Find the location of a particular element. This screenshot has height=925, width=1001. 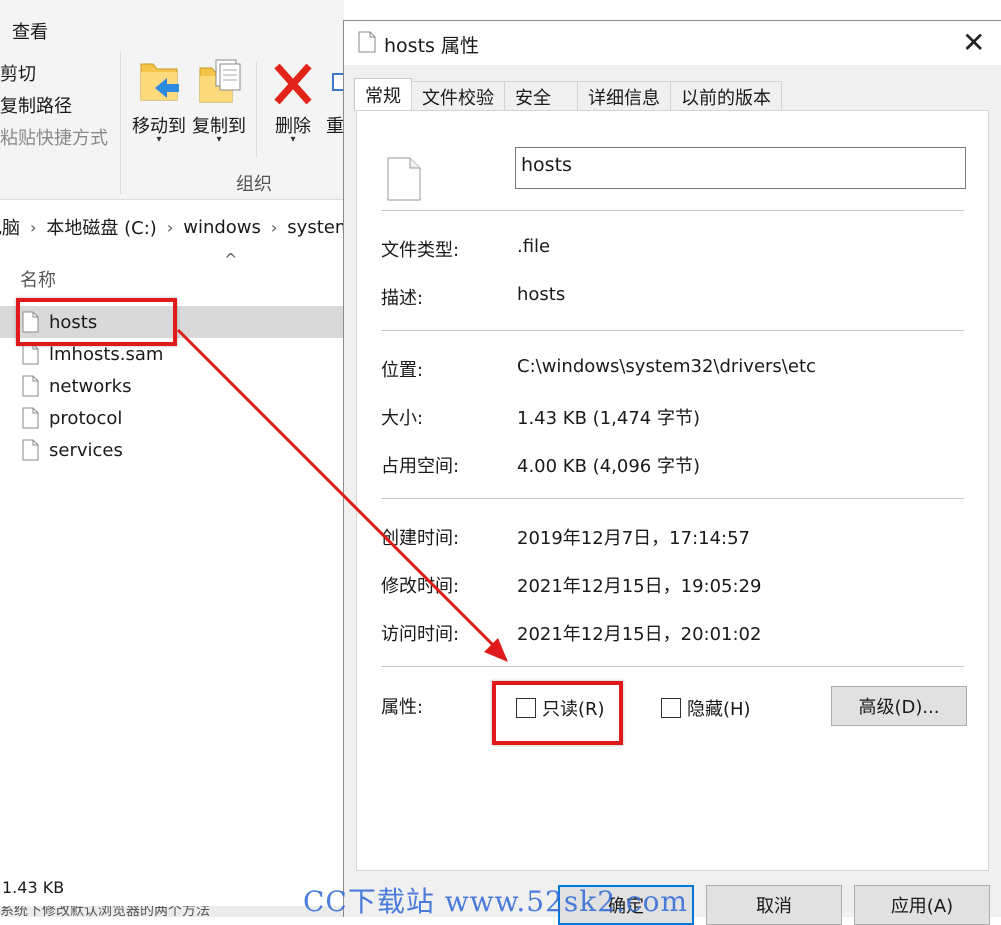

breadcrumb-item-pc: 电脑 is located at coordinates (10, 227).